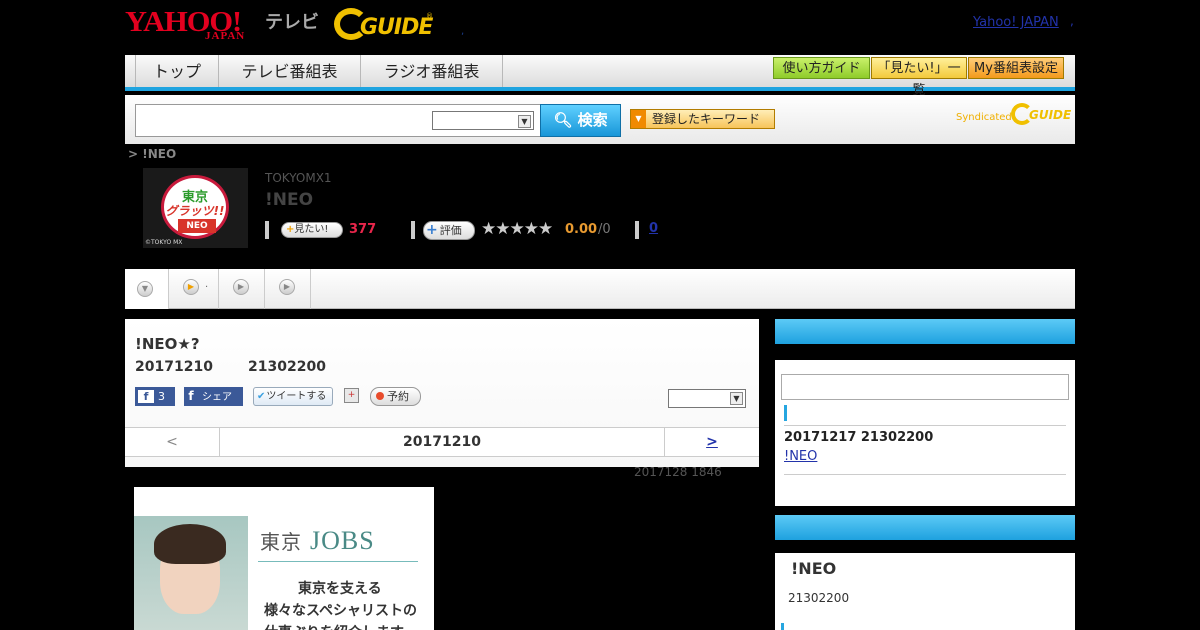 The image size is (1200, 630). I want to click on gguide-logo: GUIDE ®, so click(384, 24).